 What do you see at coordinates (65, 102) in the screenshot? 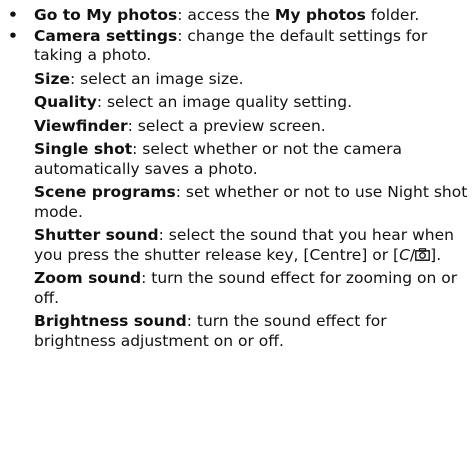
I see `setting-title: Quality` at bounding box center [65, 102].